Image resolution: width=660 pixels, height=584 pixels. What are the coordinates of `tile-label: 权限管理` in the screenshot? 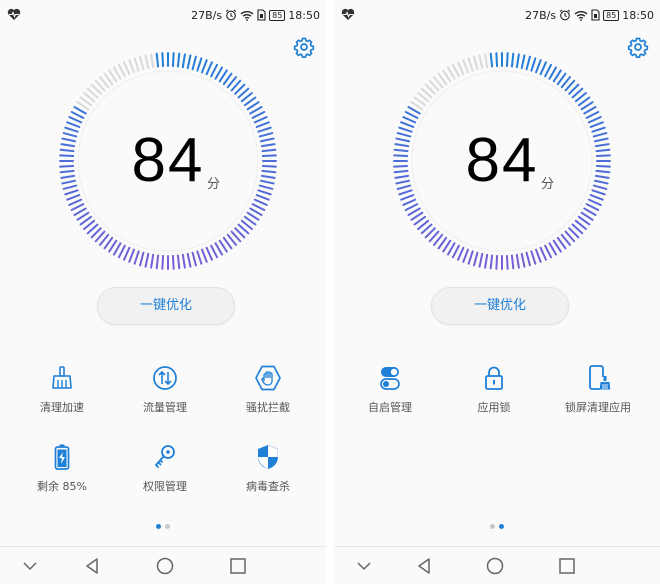 It's located at (165, 486).